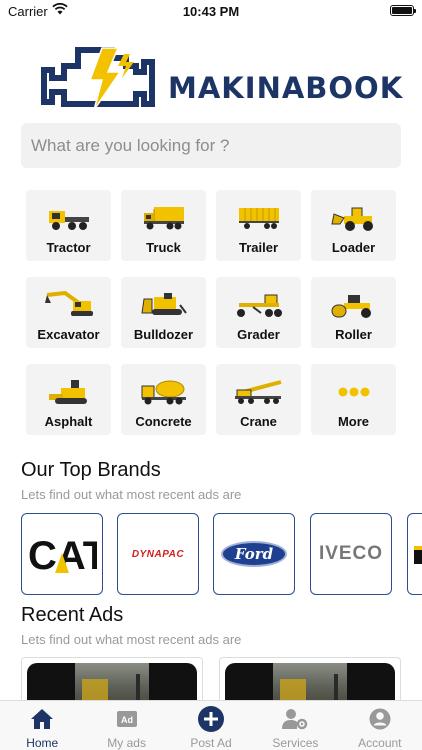  What do you see at coordinates (353, 218) in the screenshot?
I see `loader-icon` at bounding box center [353, 218].